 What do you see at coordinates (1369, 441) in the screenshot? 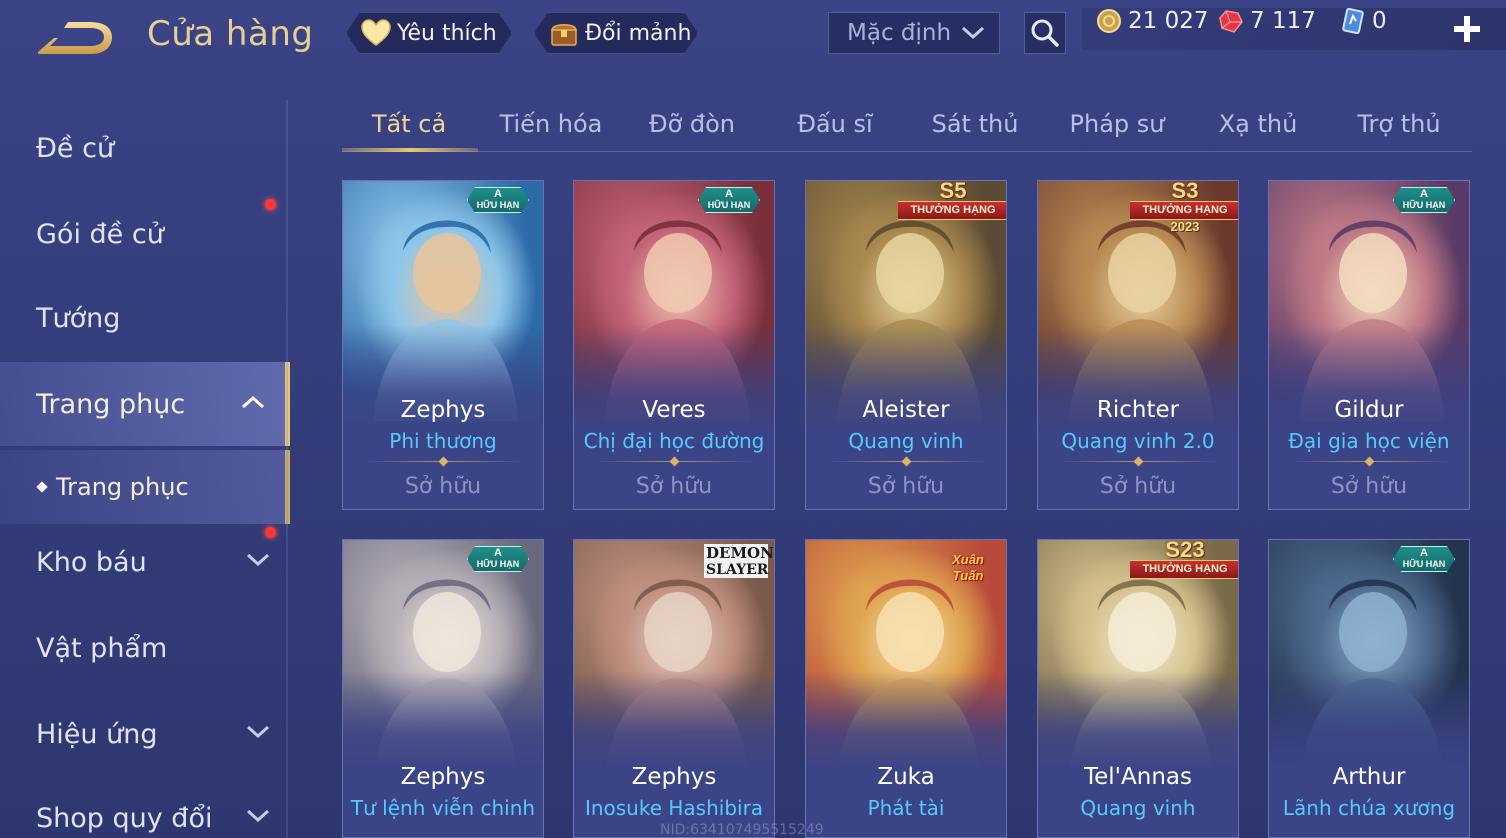
I see `skin-name: Đại gia học viện` at bounding box center [1369, 441].